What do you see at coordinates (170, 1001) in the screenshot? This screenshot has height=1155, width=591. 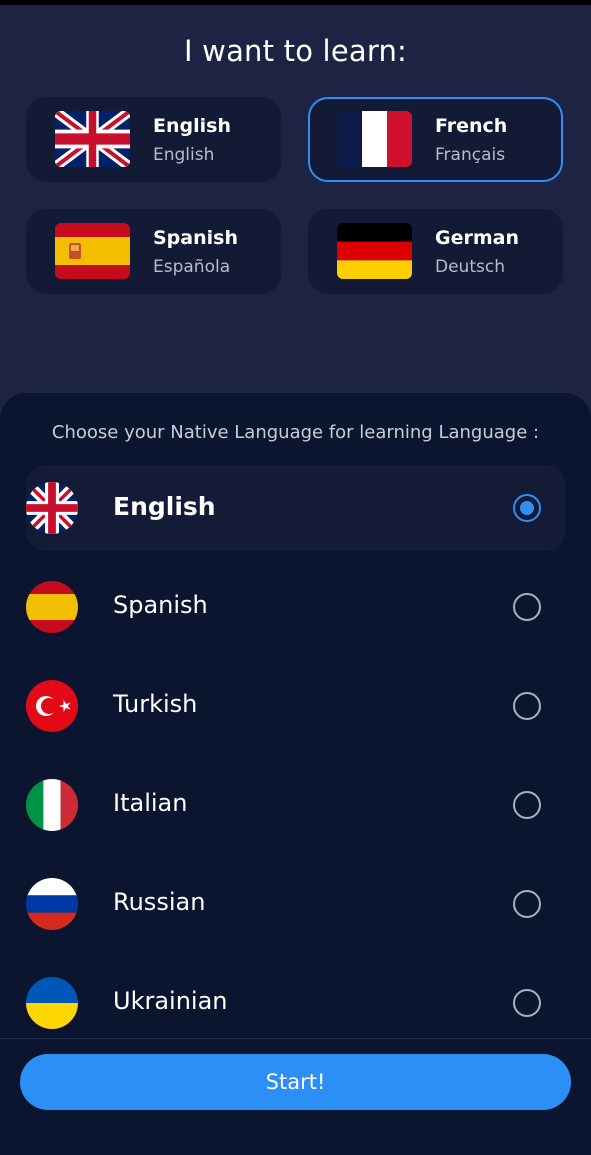 I see `native-option-label: Ukrainian` at bounding box center [170, 1001].